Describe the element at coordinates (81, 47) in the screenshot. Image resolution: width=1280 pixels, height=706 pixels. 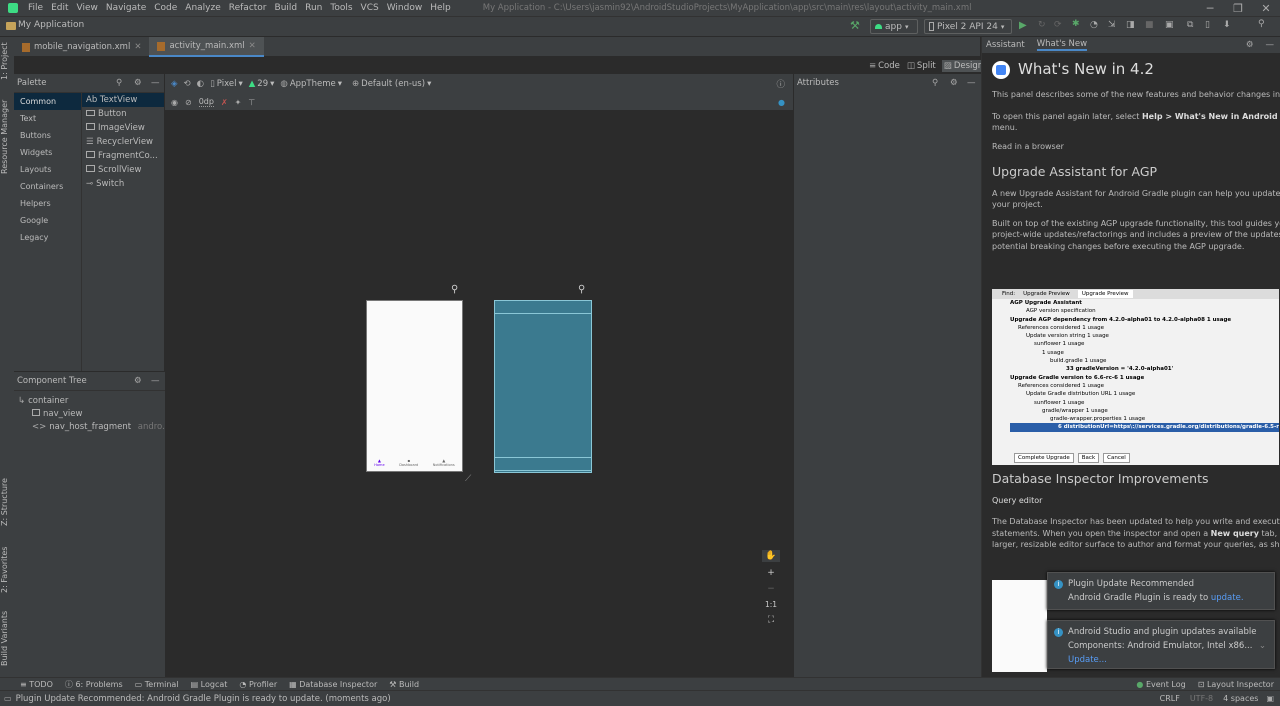
I see `tab-mobile-navigation: mobile_navigation.xml ✕` at that location.